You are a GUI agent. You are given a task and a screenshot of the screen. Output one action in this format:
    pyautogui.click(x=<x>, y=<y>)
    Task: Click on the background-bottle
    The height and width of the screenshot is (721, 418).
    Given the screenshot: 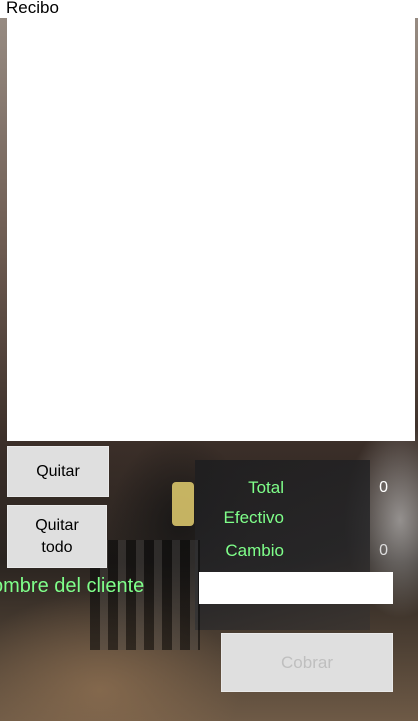 What is the action you would take?
    pyautogui.click(x=183, y=504)
    